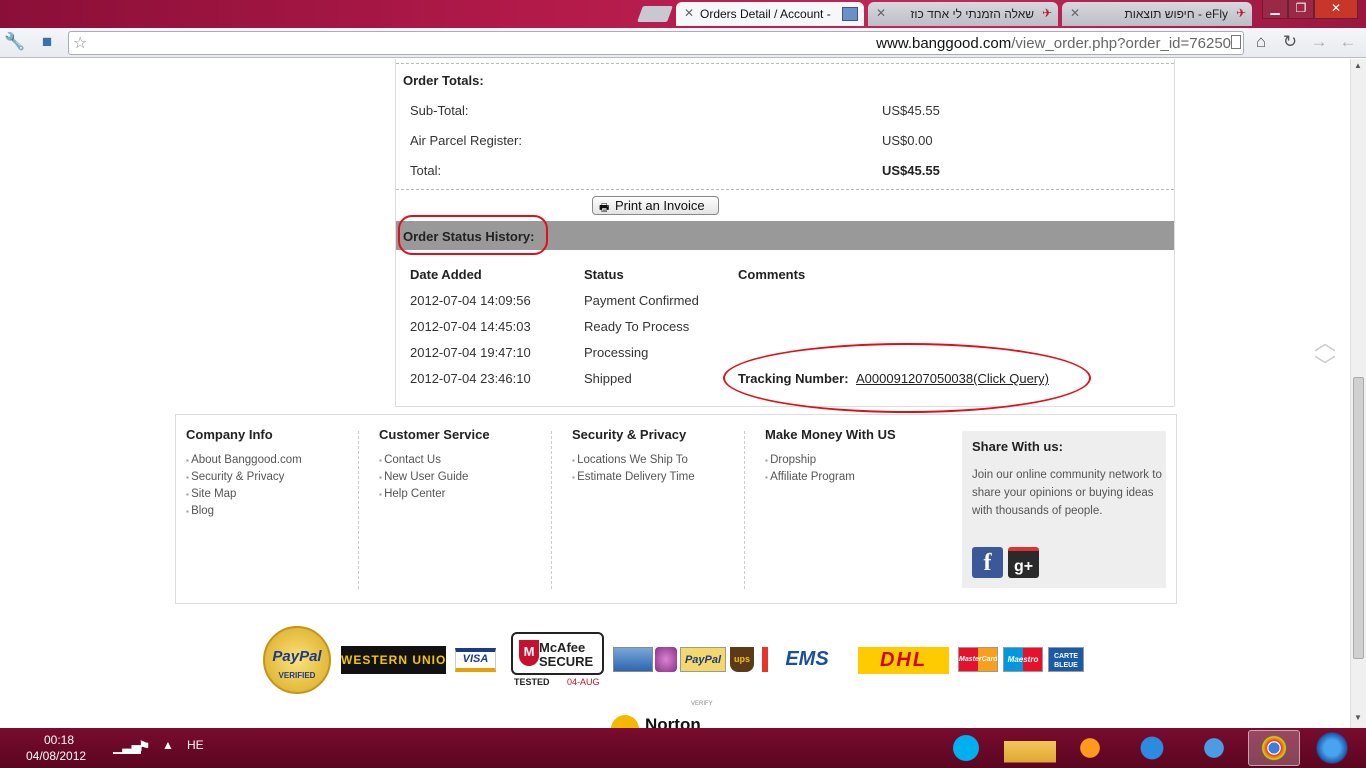 The height and width of the screenshot is (768, 1366). Describe the element at coordinates (944, 43) in the screenshot. I see `url-domain: www.banggood.com` at that location.